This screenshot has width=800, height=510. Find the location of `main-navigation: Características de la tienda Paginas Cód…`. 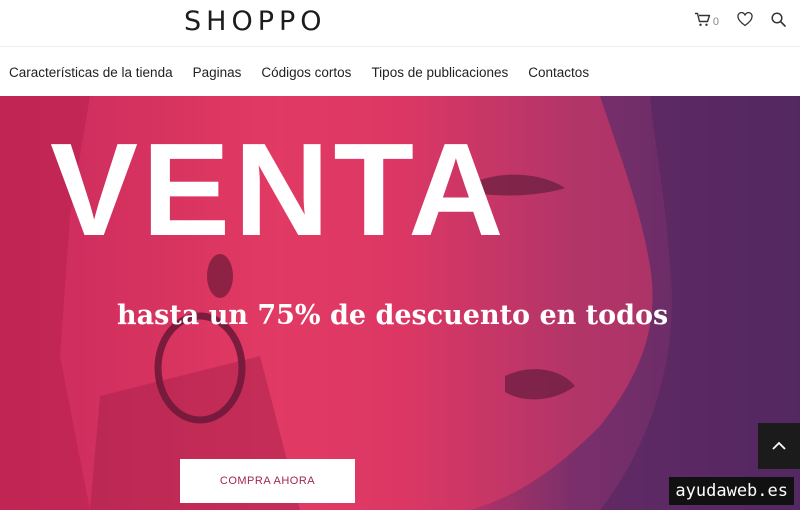

main-navigation: Características de la tienda Paginas Cód… is located at coordinates (400, 72).